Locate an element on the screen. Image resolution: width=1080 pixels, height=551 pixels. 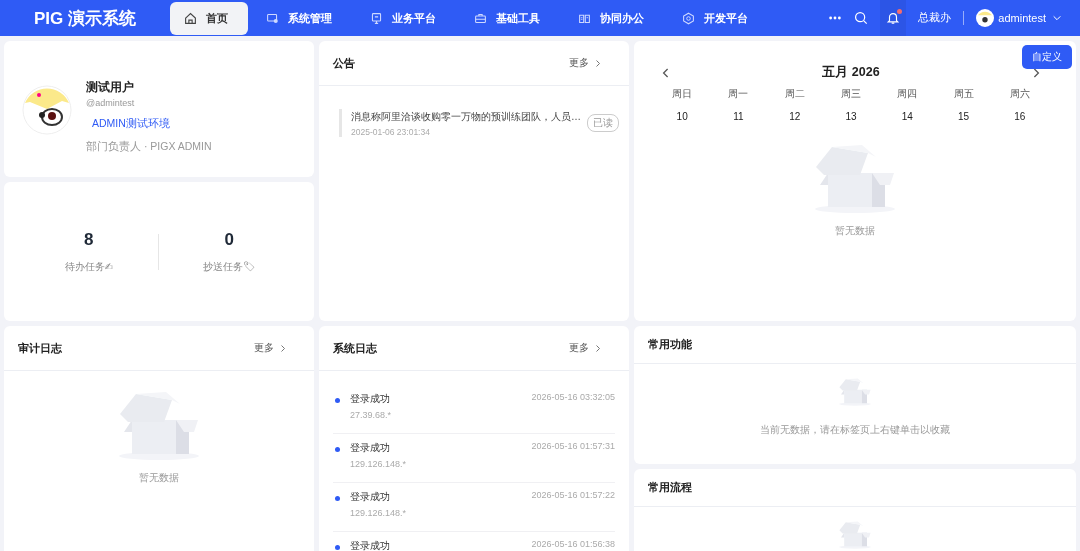
task-label: 抄送任务🏷 is located at coordinates (229, 266).